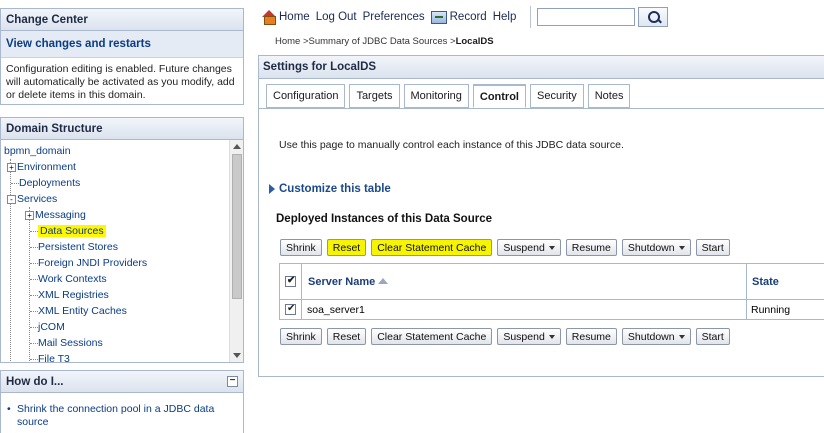  What do you see at coordinates (46, 167) in the screenshot?
I see `tree-item-environment: Environment` at bounding box center [46, 167].